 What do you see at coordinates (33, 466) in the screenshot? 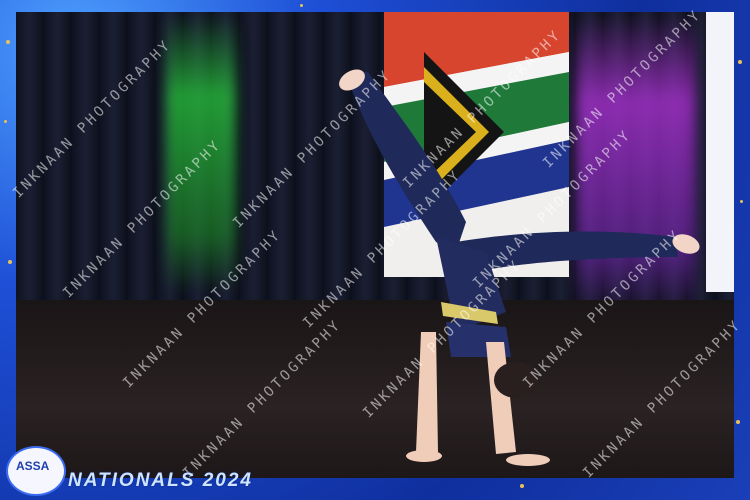
I see `assa-logo-text: ASSA` at bounding box center [33, 466].